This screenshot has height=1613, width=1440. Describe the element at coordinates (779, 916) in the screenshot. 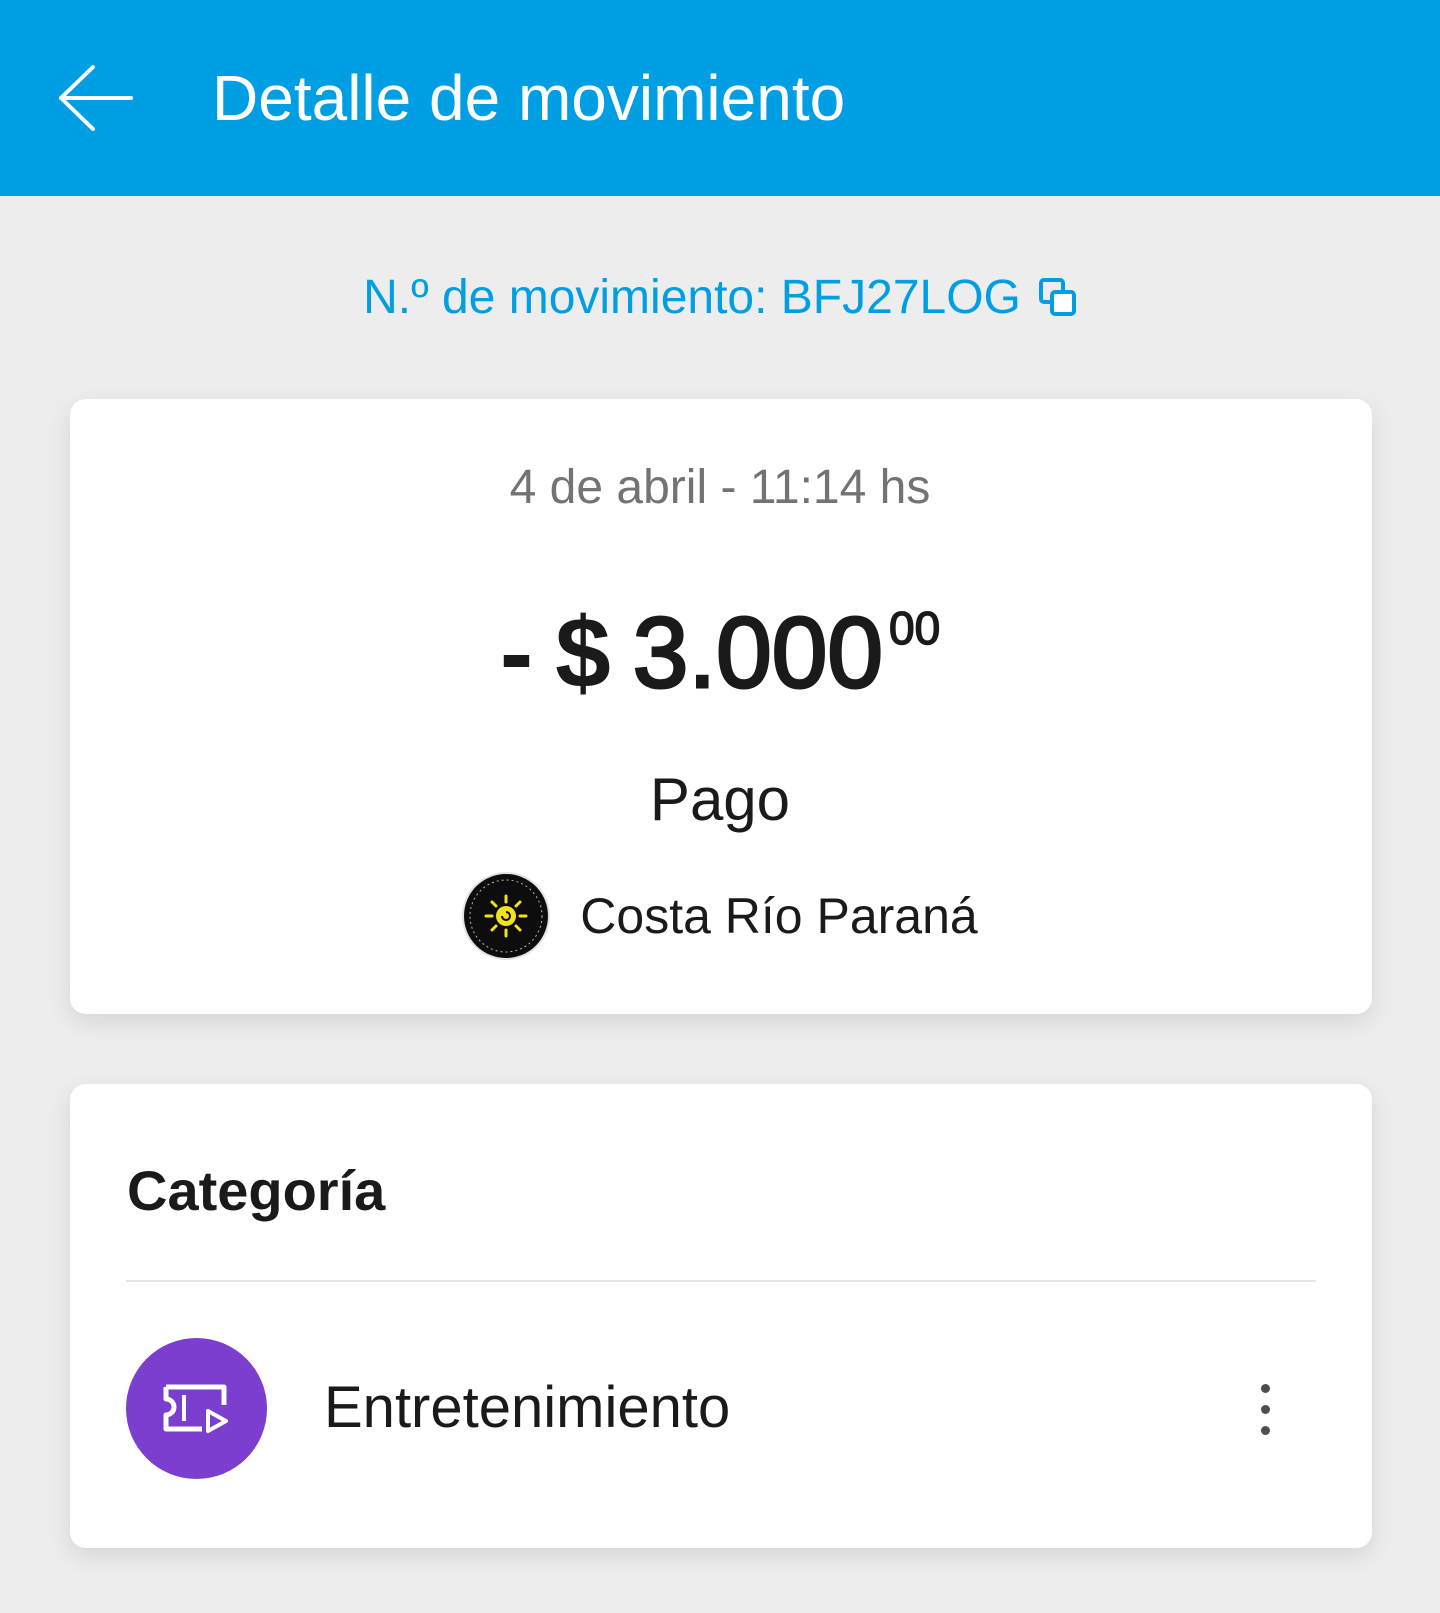

I see `merchant-name: Costa Río Paraná` at that location.